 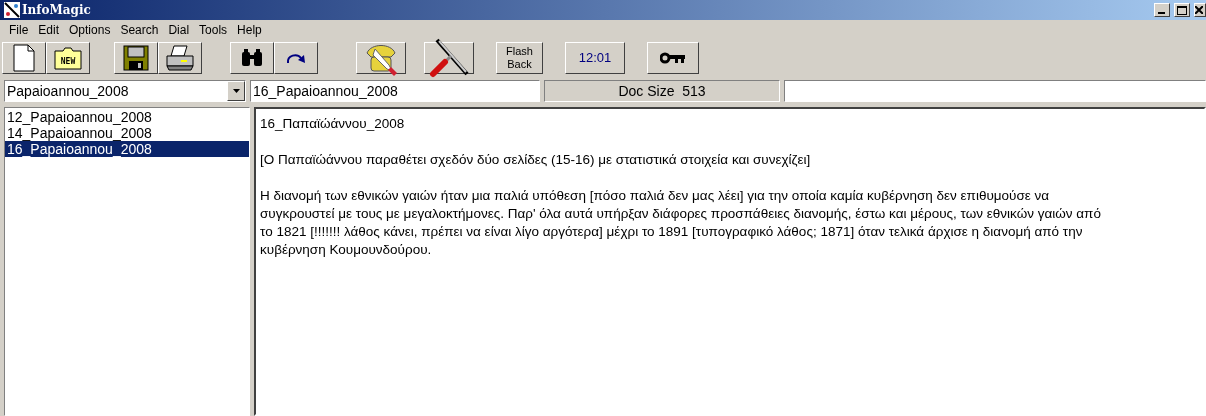 What do you see at coordinates (236, 91) in the screenshot?
I see `dropdown-arrow-icon` at bounding box center [236, 91].